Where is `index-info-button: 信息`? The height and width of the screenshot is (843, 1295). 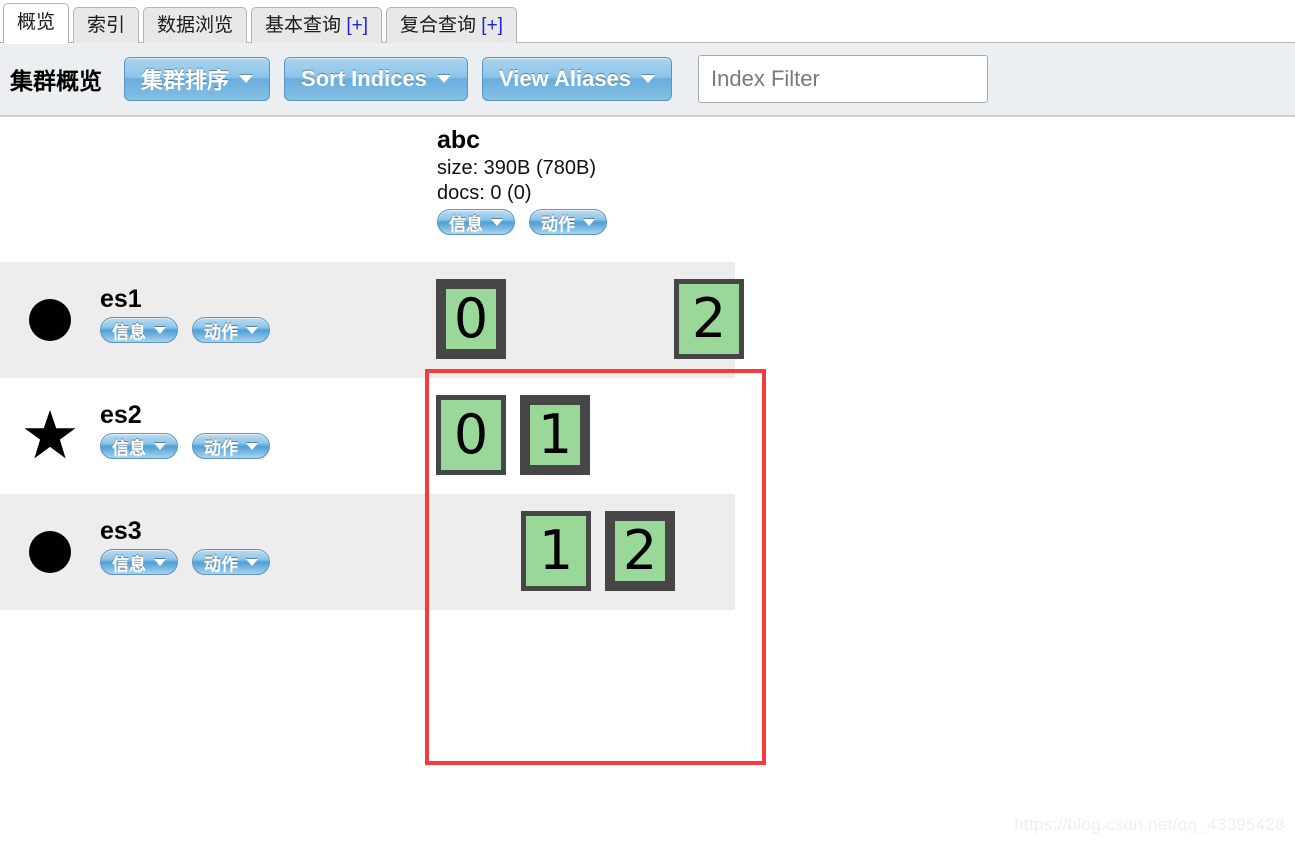 index-info-button: 信息 is located at coordinates (476, 222).